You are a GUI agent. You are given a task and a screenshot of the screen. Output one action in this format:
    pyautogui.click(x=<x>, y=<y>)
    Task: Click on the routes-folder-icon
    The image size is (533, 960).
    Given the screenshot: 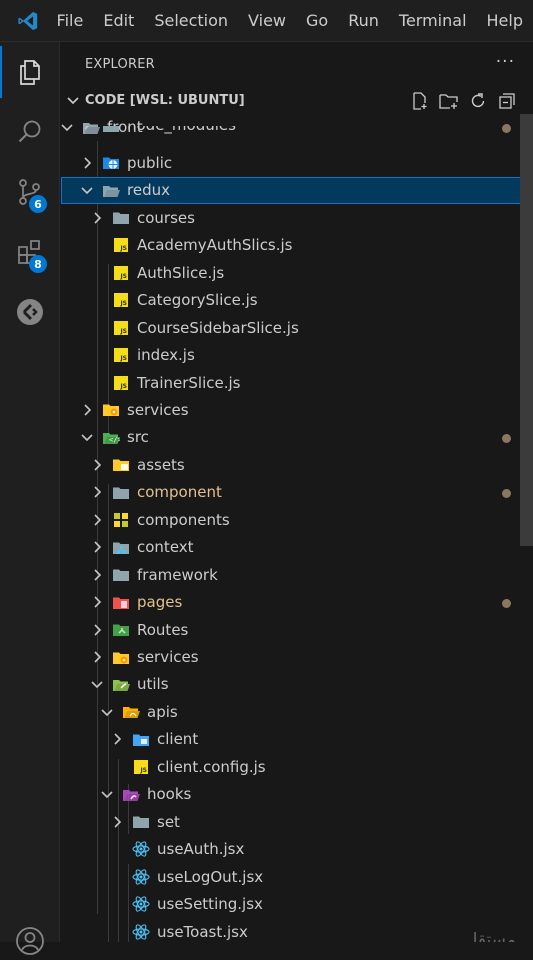 What is the action you would take?
    pyautogui.click(x=121, y=630)
    